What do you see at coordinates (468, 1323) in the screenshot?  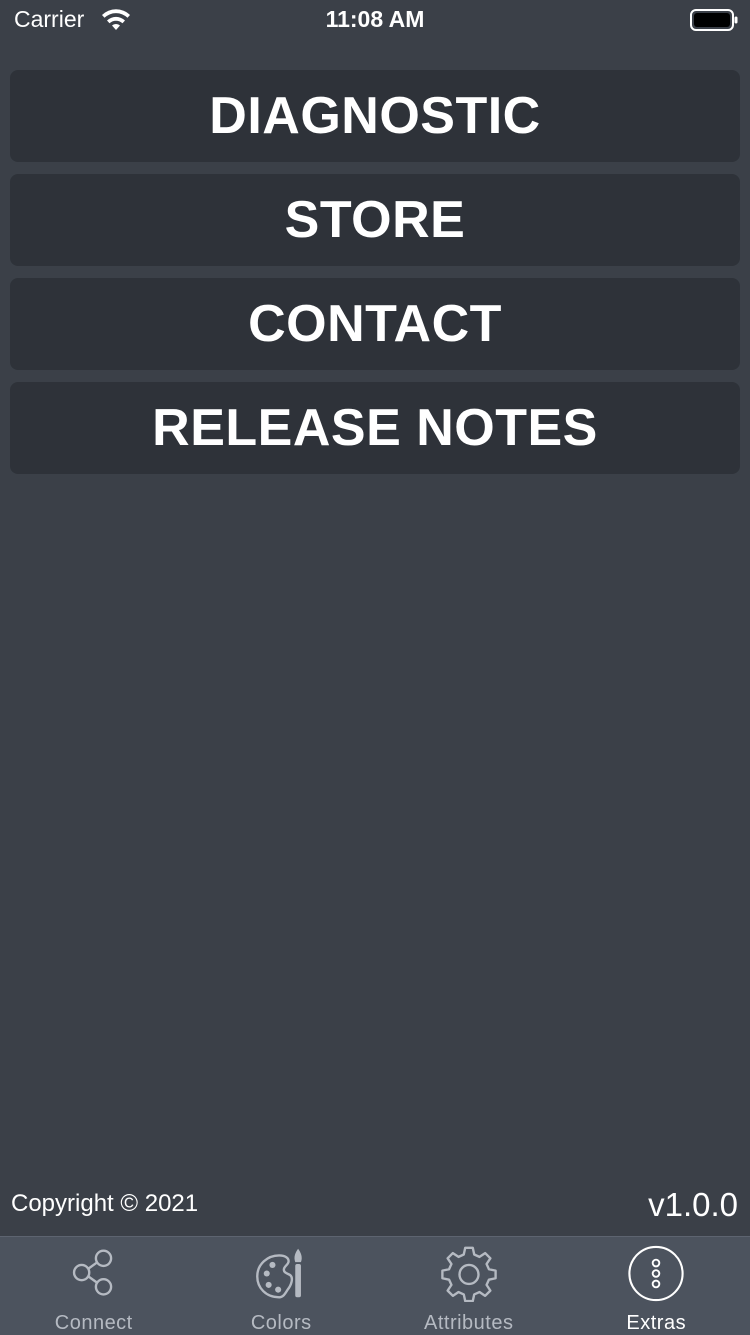 I see `tab-attributes-label: Attributes` at bounding box center [468, 1323].